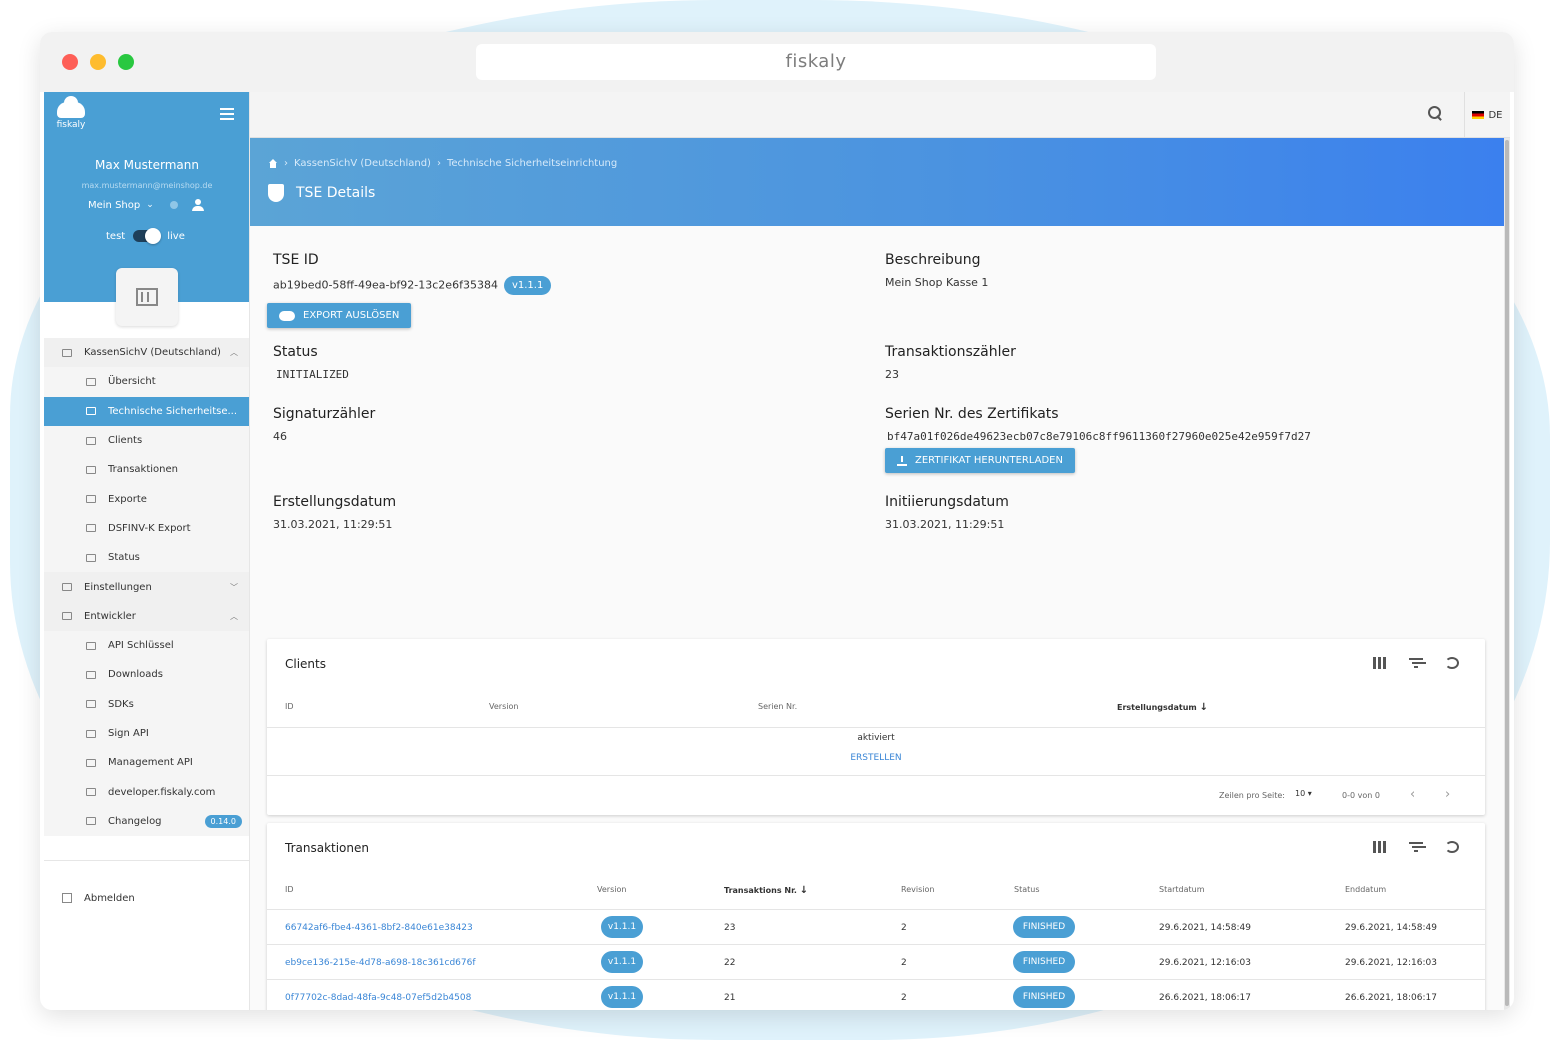  What do you see at coordinates (147, 297) in the screenshot?
I see `organization-avatar` at bounding box center [147, 297].